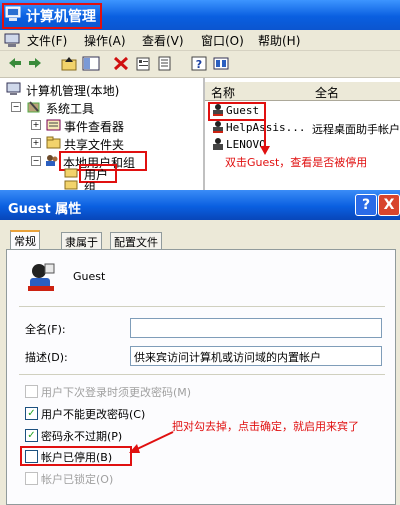 This screenshot has height=505, width=400. Describe the element at coordinates (12, 40) in the screenshot. I see `app-menu-icon` at that location.